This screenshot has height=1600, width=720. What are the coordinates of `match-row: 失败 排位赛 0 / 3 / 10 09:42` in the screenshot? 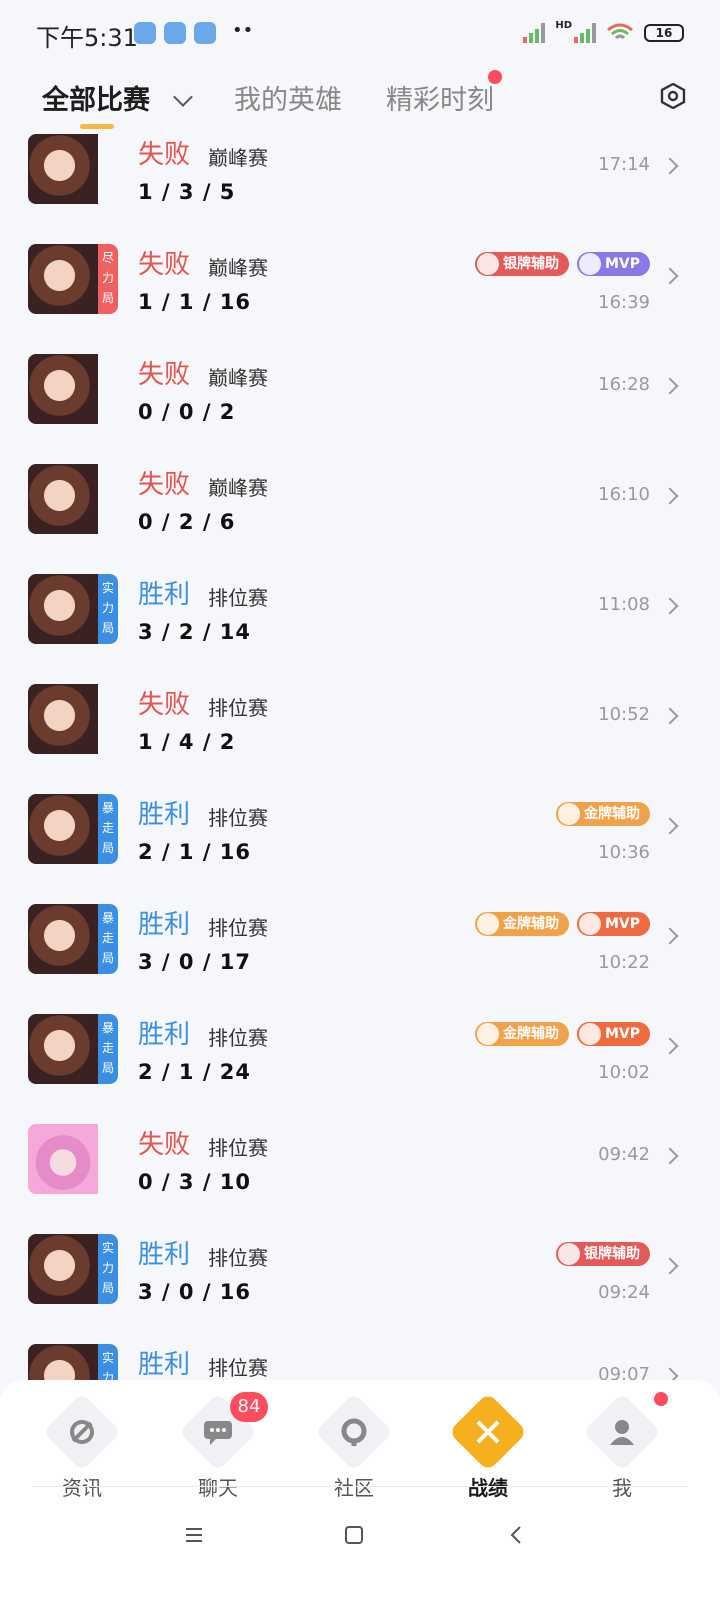 It's located at (360, 1173).